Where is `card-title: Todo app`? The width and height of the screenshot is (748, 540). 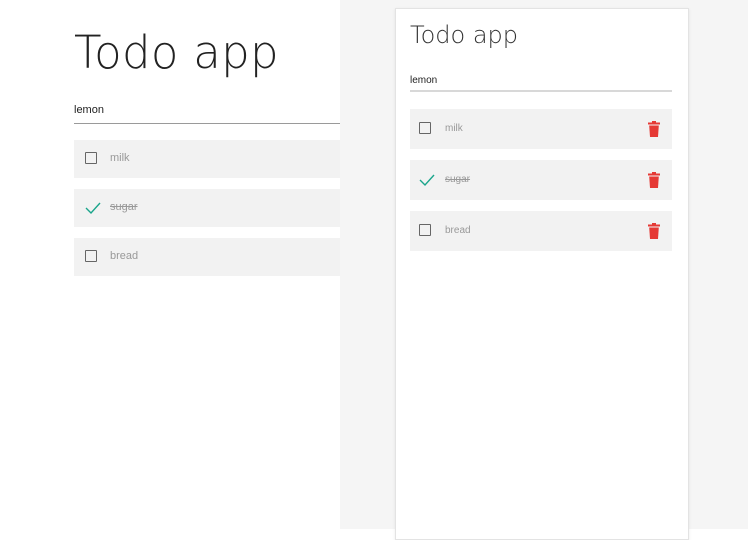 card-title: Todo app is located at coordinates (464, 35).